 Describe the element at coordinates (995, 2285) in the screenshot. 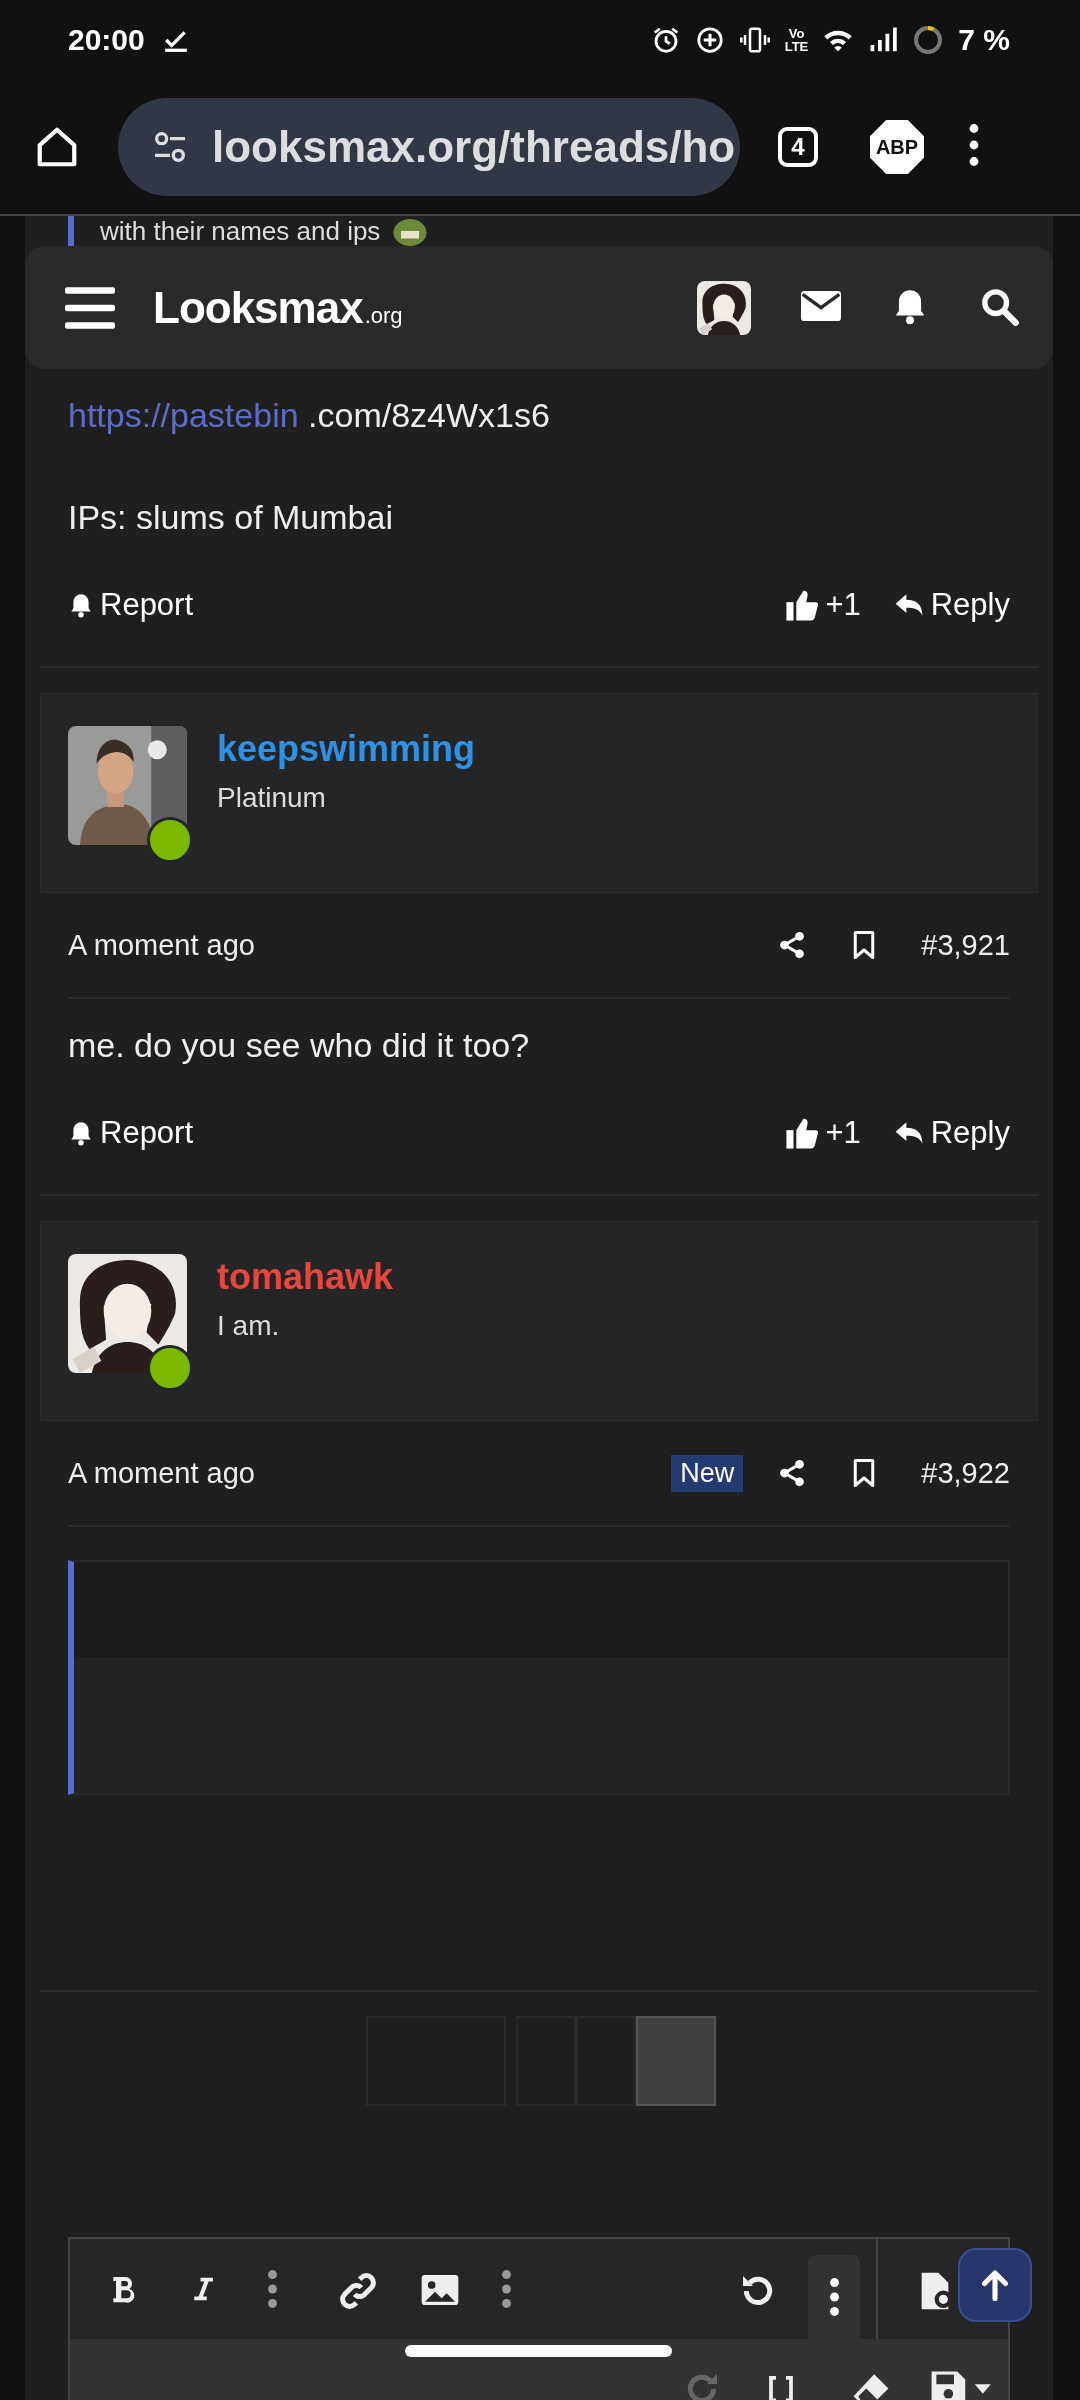

I see `scroll-to-top-button` at that location.